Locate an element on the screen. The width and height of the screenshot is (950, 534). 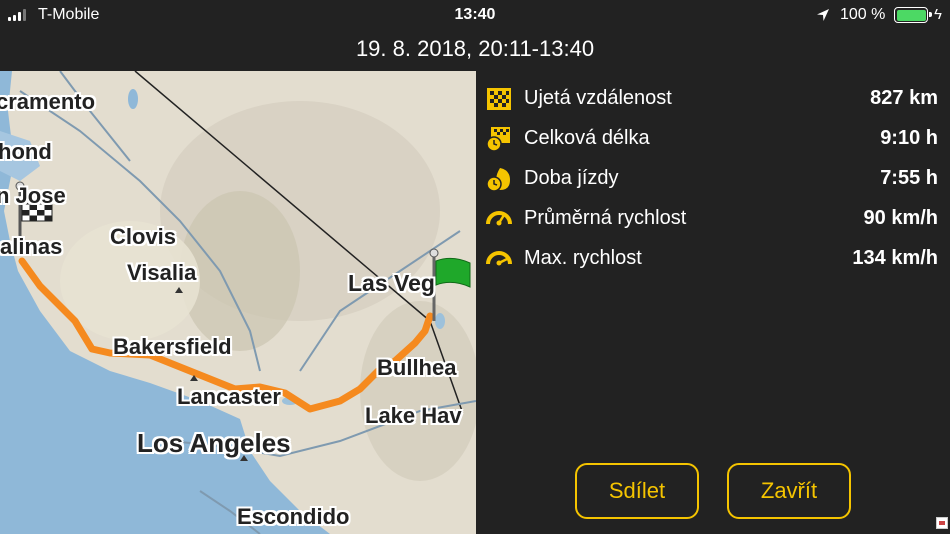
battery-percent: 100 % is located at coordinates (863, 14).